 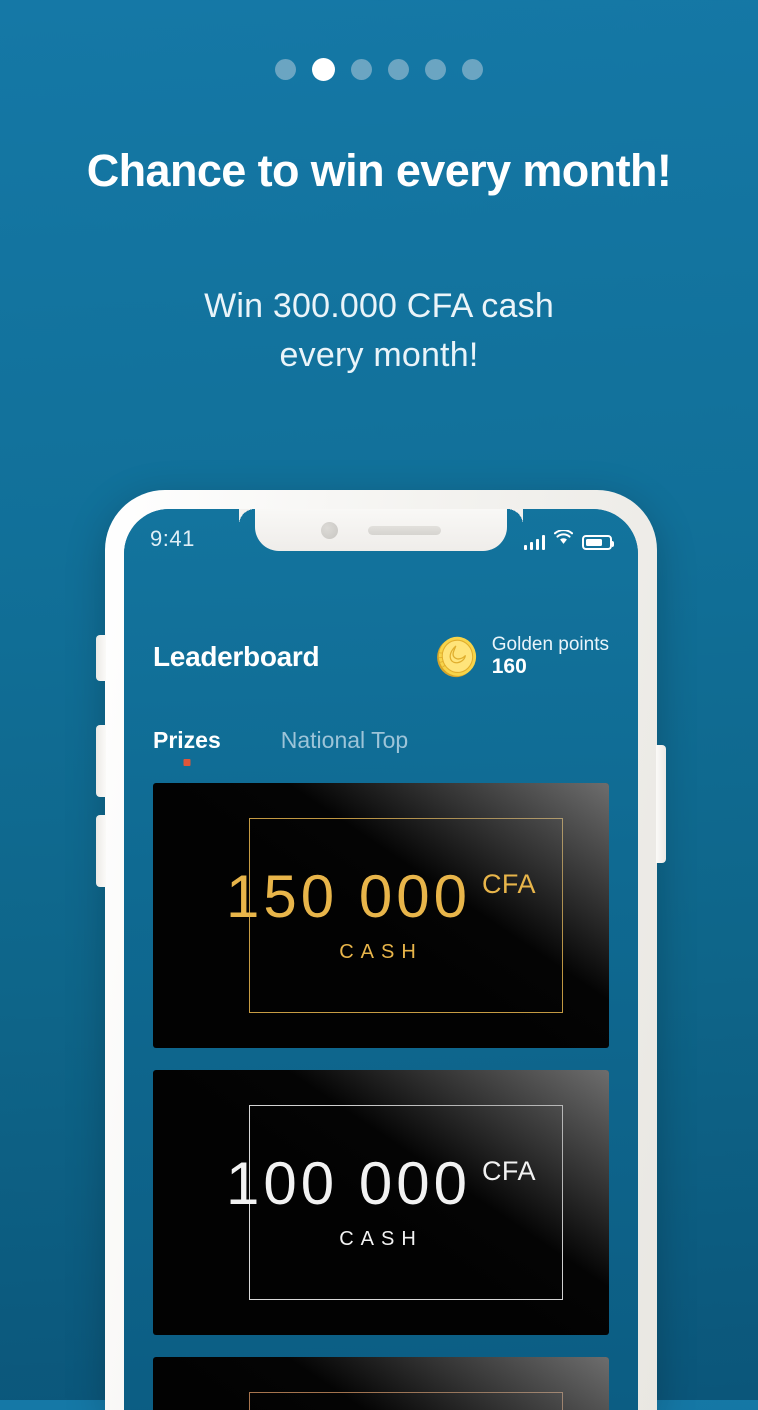 What do you see at coordinates (379, 170) in the screenshot?
I see `page-headline: Chance to win every month!` at bounding box center [379, 170].